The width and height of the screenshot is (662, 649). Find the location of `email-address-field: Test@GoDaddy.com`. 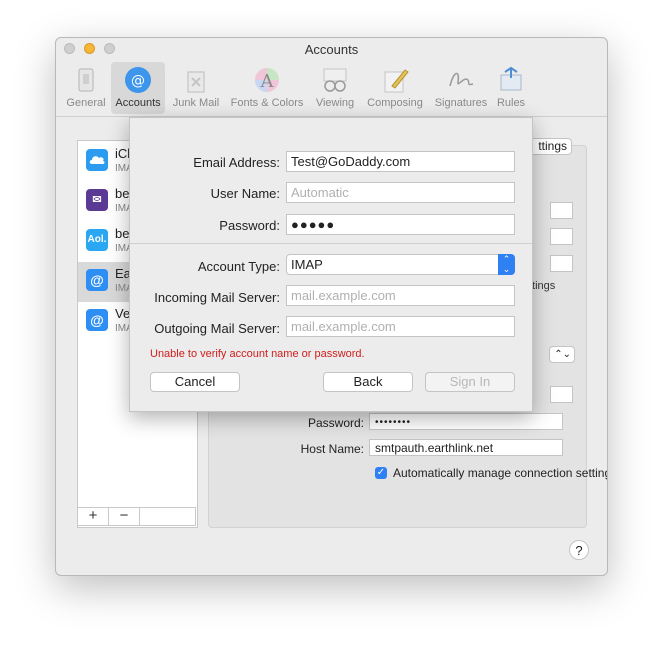

email-address-field: Test@GoDaddy.com is located at coordinates (400, 161).